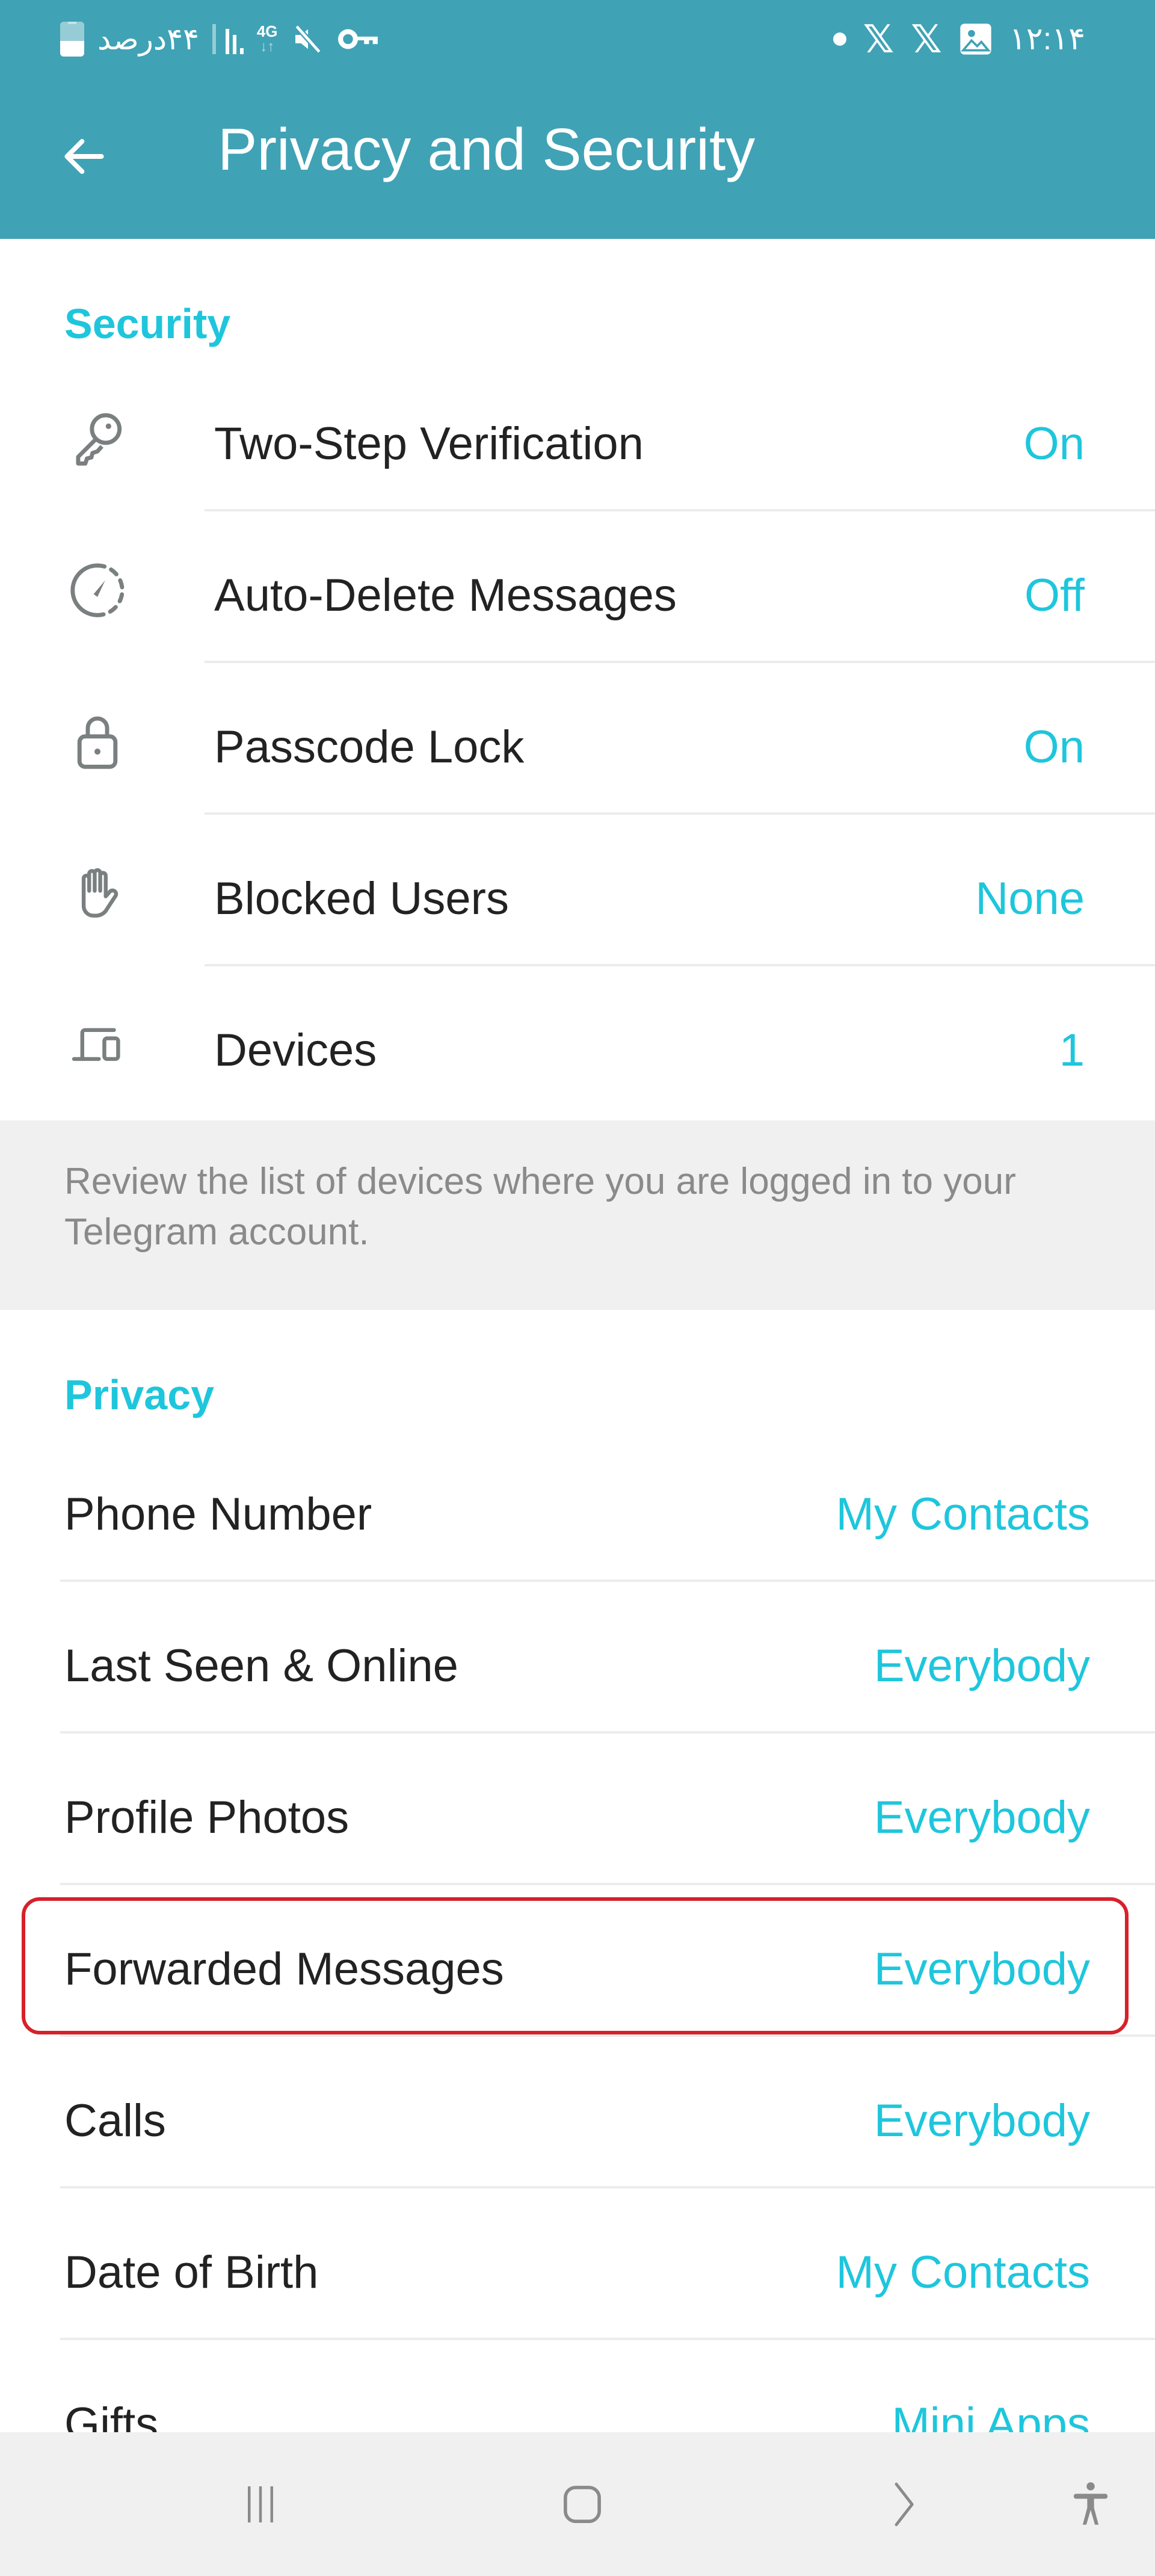 Image resolution: width=1155 pixels, height=2576 pixels. What do you see at coordinates (267, 31) in the screenshot?
I see `network-type: 4G` at bounding box center [267, 31].